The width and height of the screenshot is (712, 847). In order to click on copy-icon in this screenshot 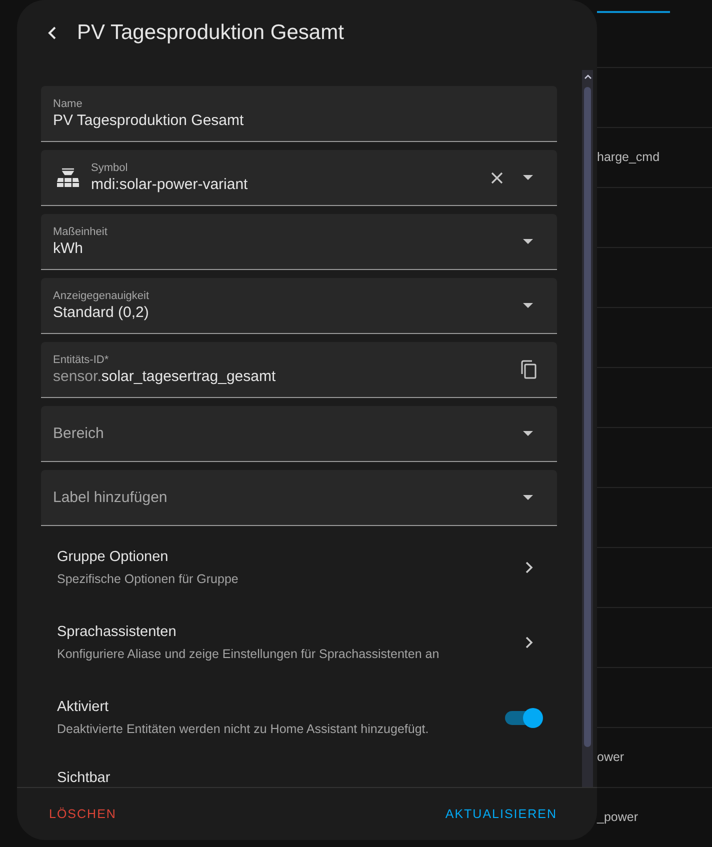, I will do `click(529, 369)`.